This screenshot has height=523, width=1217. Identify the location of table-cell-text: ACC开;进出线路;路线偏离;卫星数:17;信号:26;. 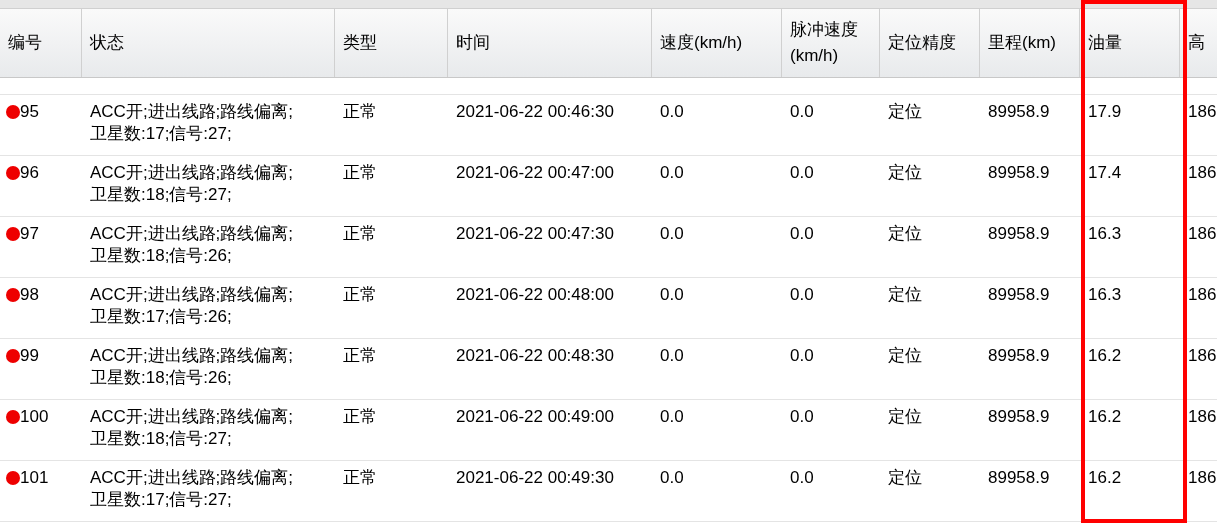
(192, 306).